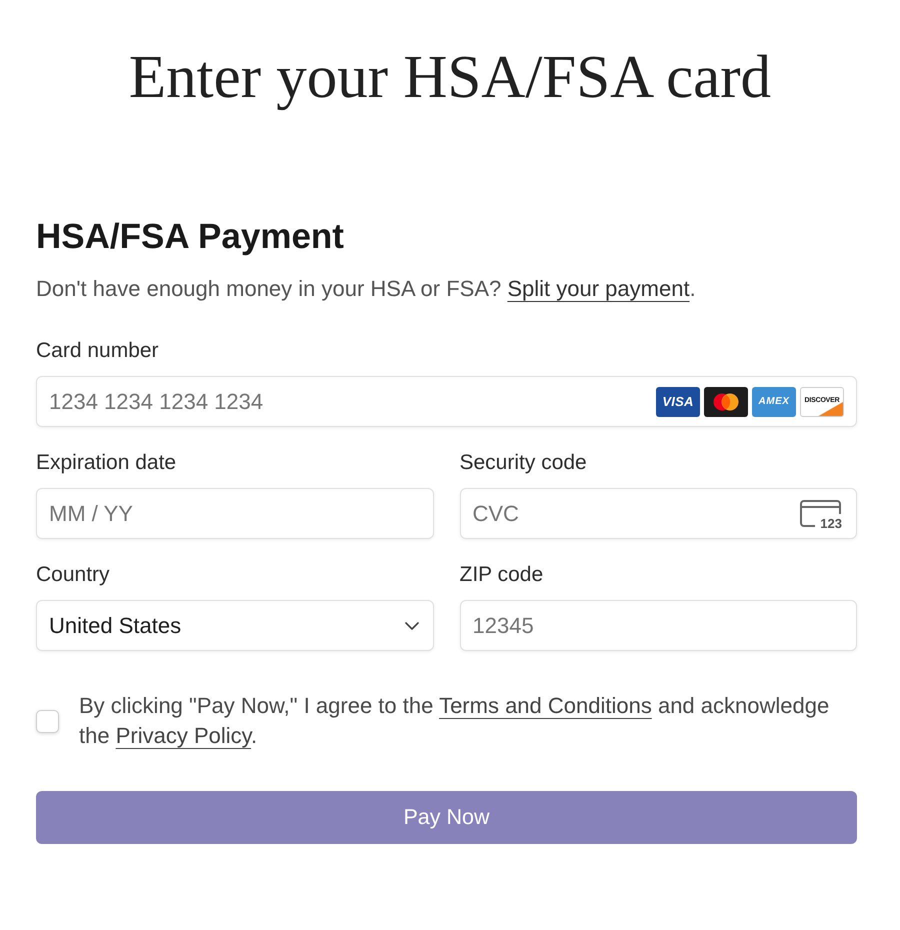 This screenshot has height=930, width=900. What do you see at coordinates (73, 575) in the screenshot?
I see `field-label: Country` at bounding box center [73, 575].